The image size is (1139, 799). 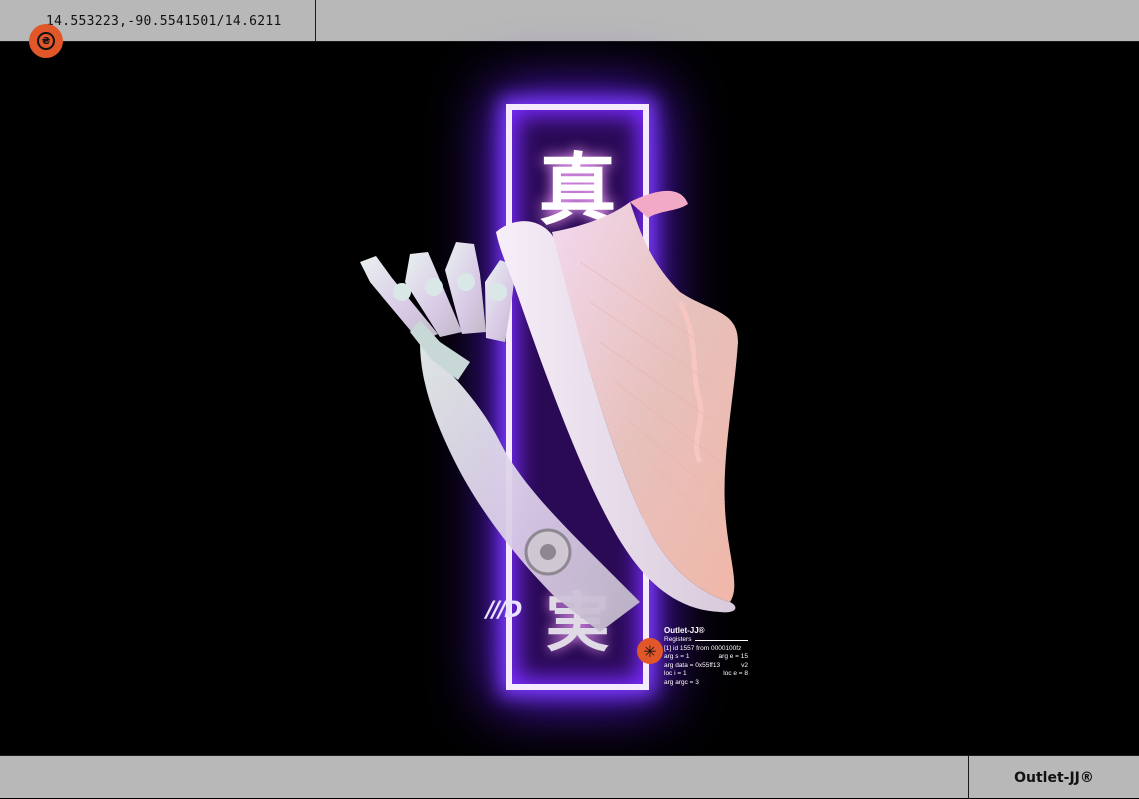 I want to click on info-brand: Outlet-JJ®, so click(x=684, y=630).